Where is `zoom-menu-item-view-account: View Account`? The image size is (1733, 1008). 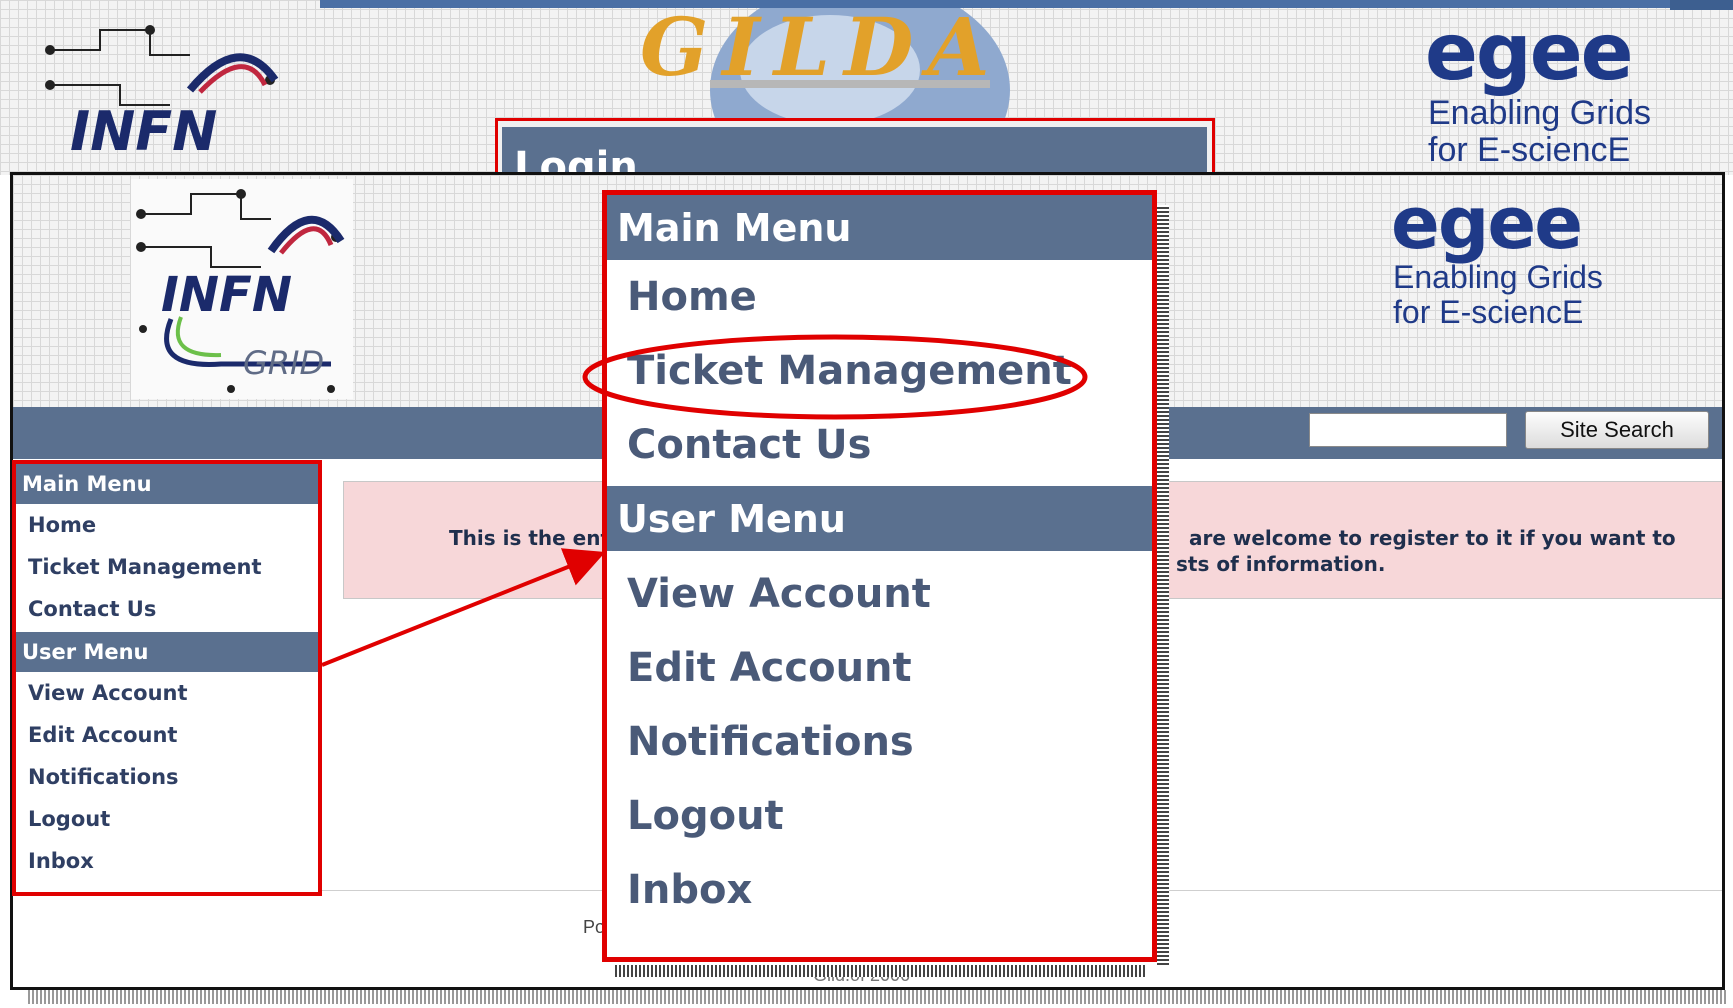
zoom-menu-item-view-account: View Account is located at coordinates (879, 594).